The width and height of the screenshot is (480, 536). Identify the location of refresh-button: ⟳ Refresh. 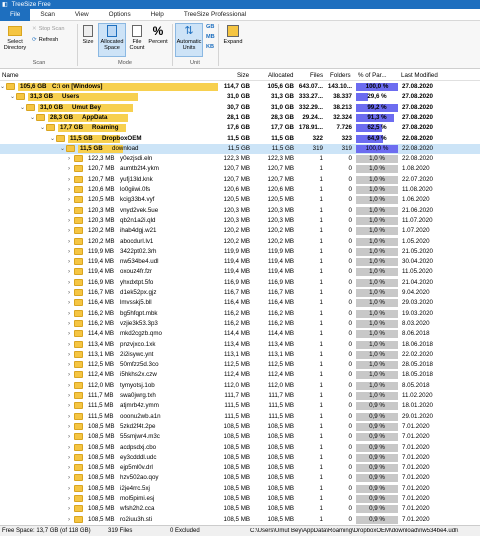
(45, 40).